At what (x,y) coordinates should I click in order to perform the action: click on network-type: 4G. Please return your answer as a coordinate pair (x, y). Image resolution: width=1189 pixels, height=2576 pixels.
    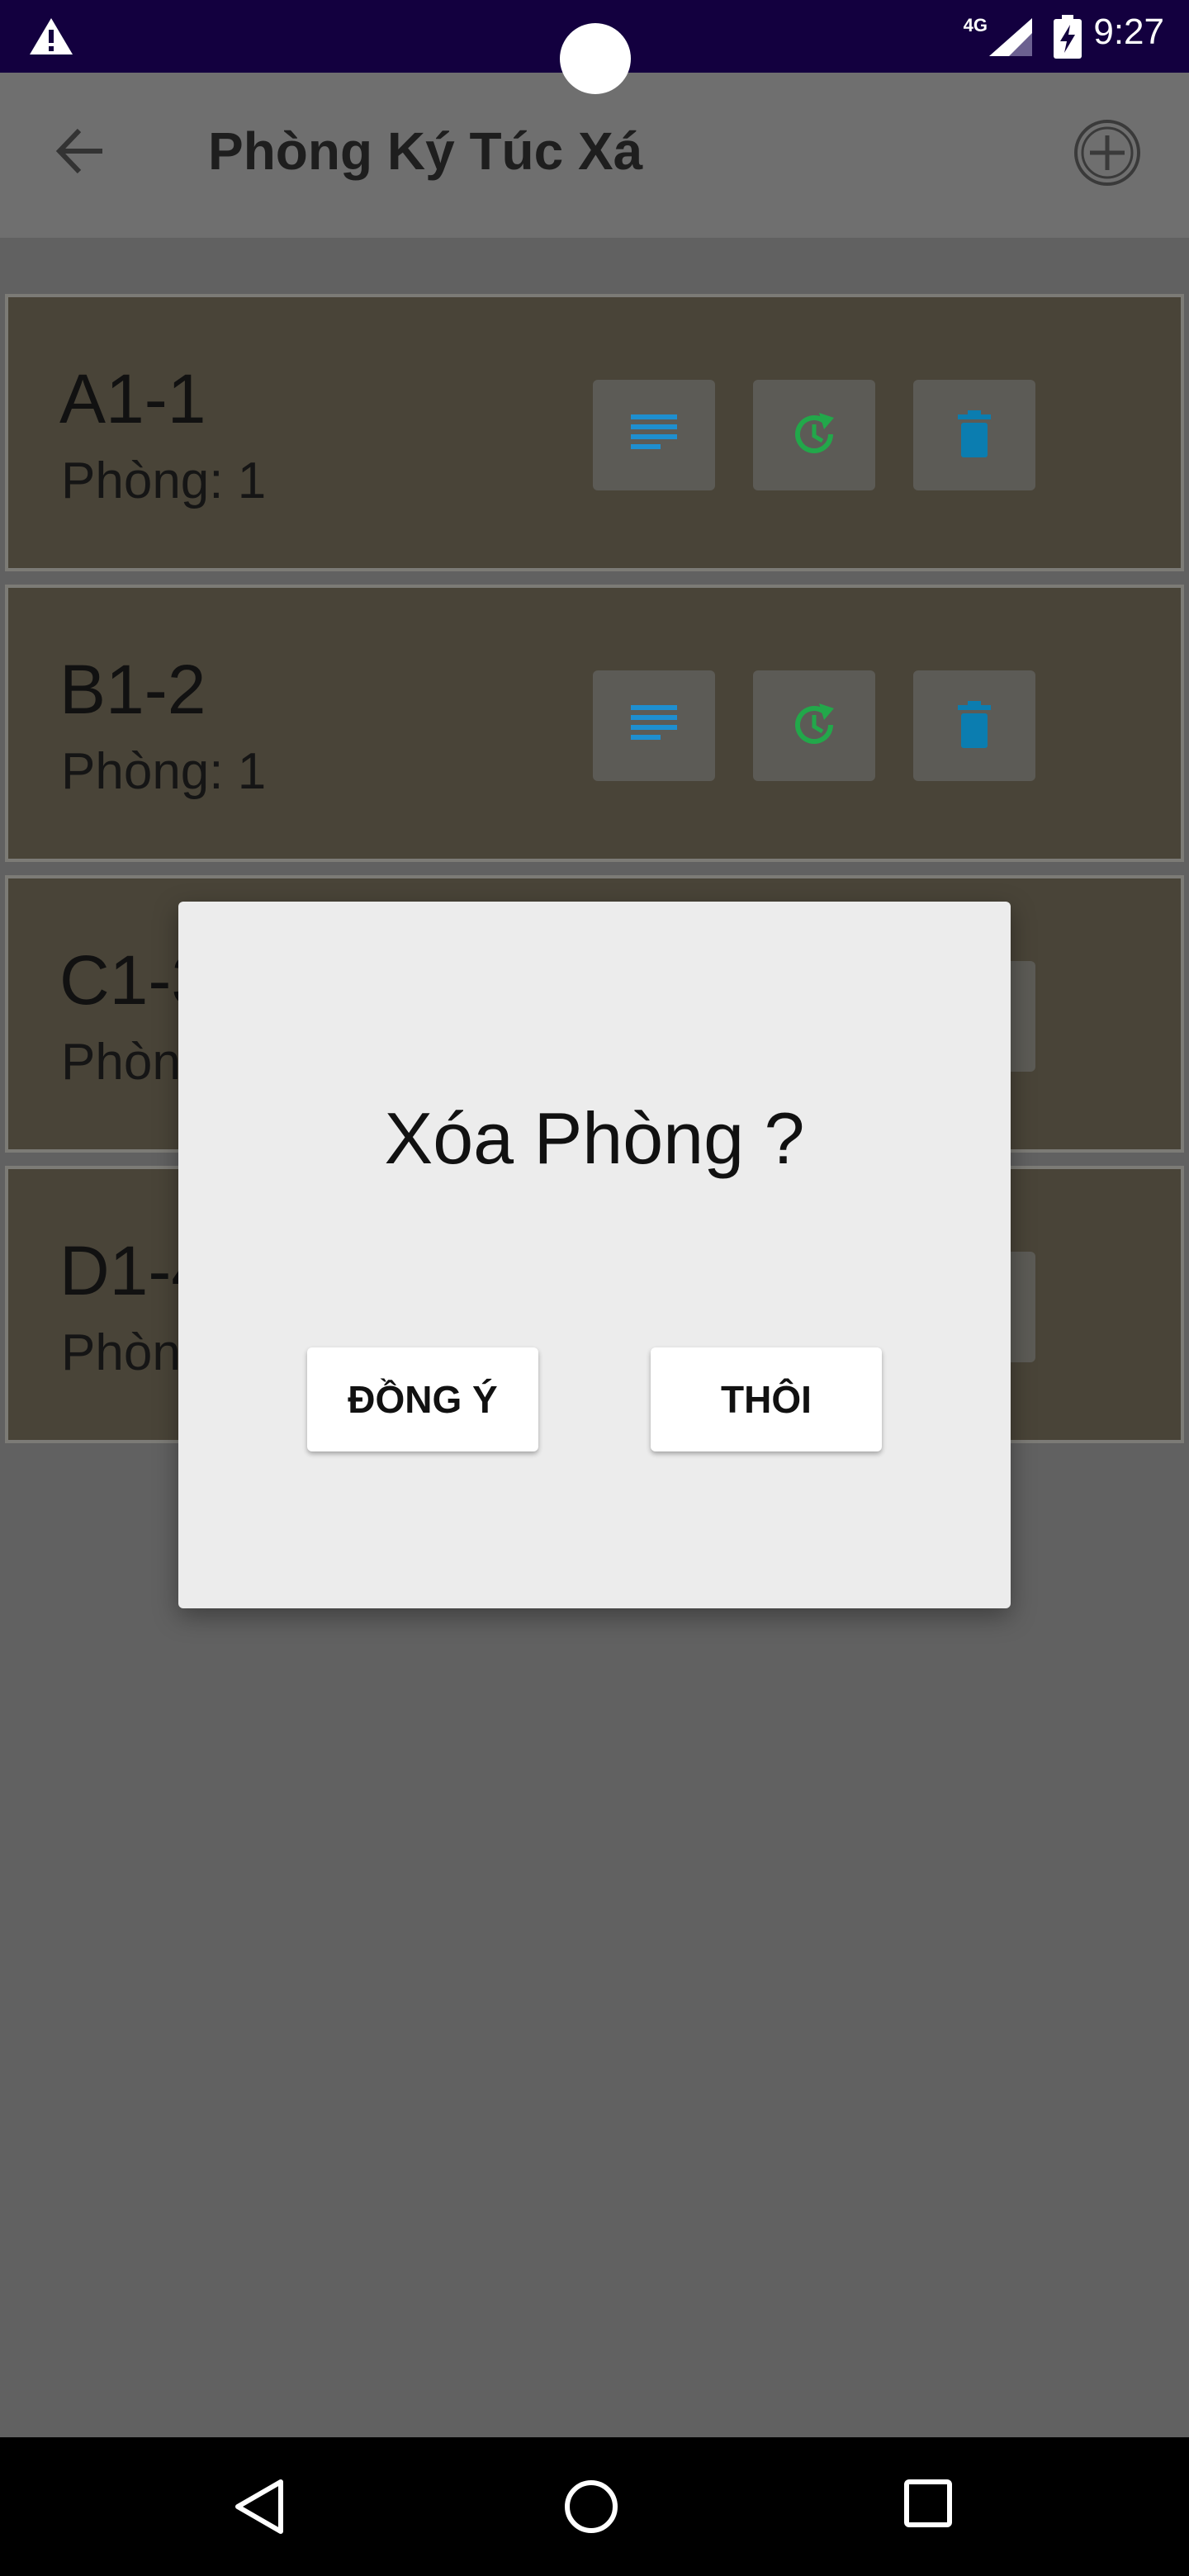
    Looking at the image, I should click on (975, 25).